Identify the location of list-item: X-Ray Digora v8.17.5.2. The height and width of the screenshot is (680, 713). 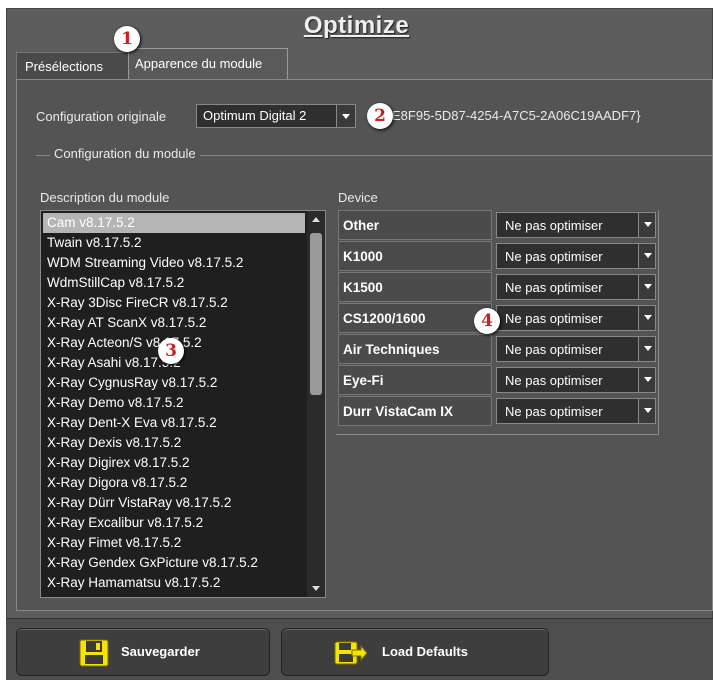
(174, 483).